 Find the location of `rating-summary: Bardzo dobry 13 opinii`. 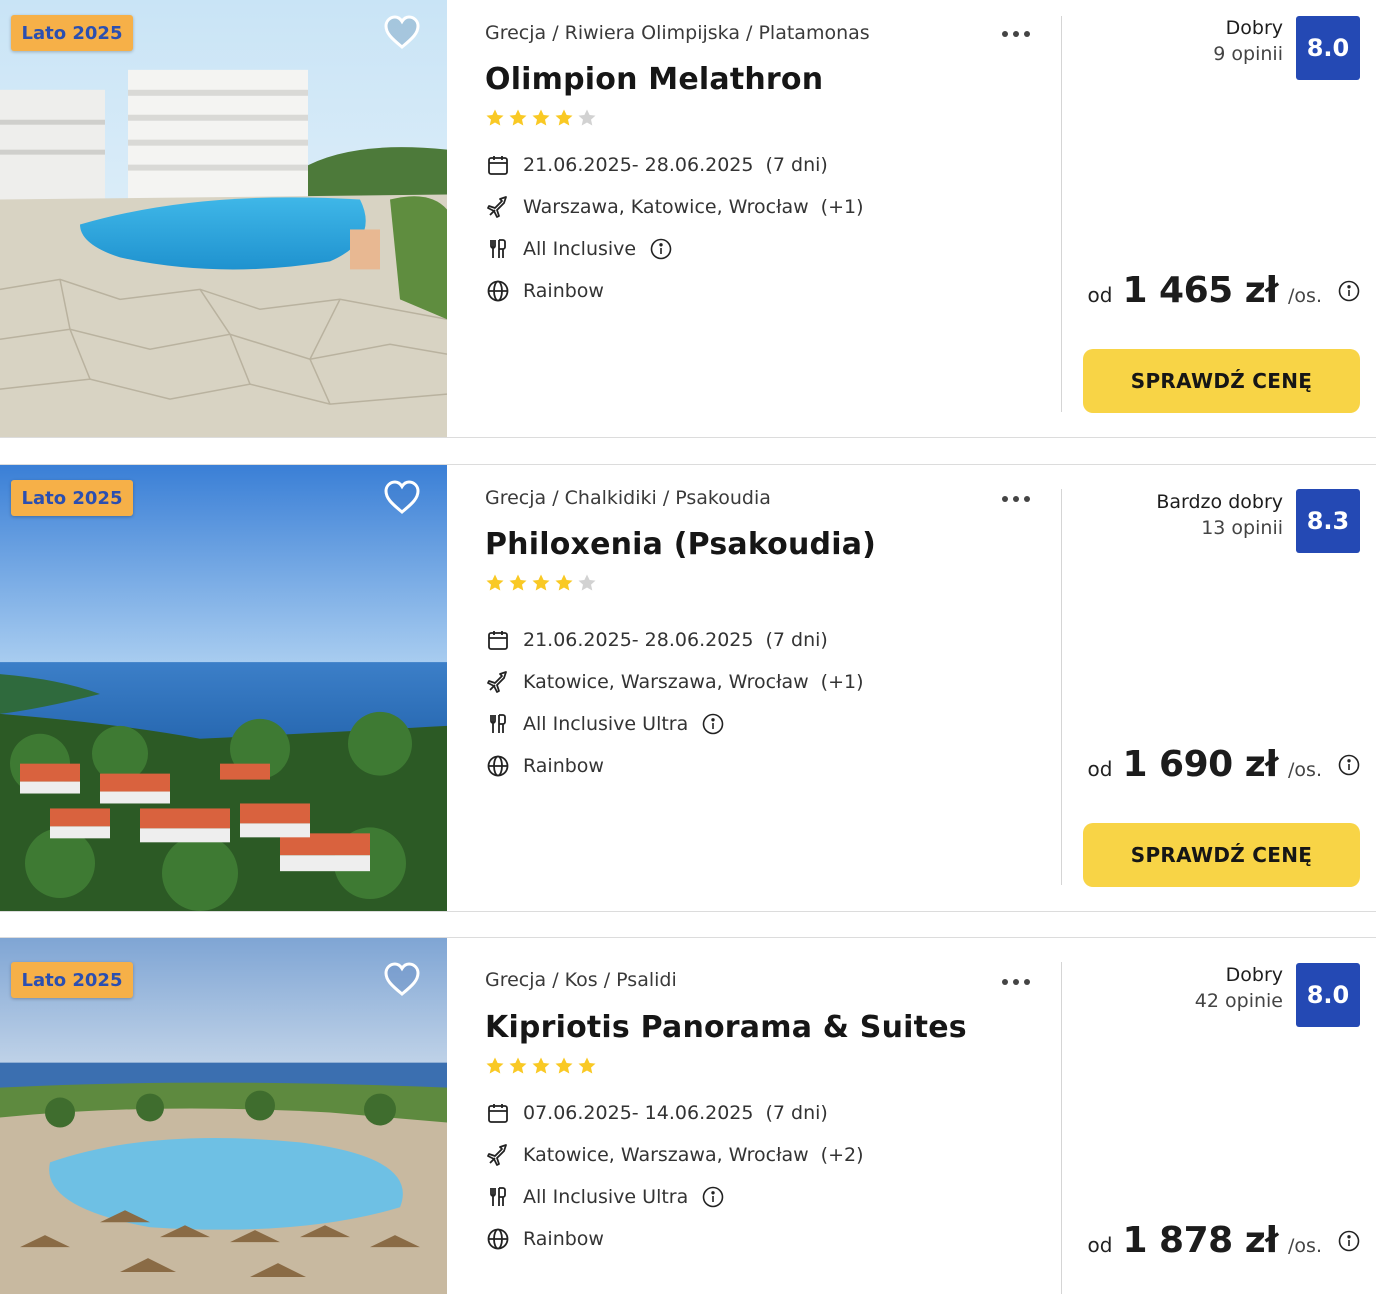

rating-summary: Bardzo dobry 13 opinii is located at coordinates (1219, 515).